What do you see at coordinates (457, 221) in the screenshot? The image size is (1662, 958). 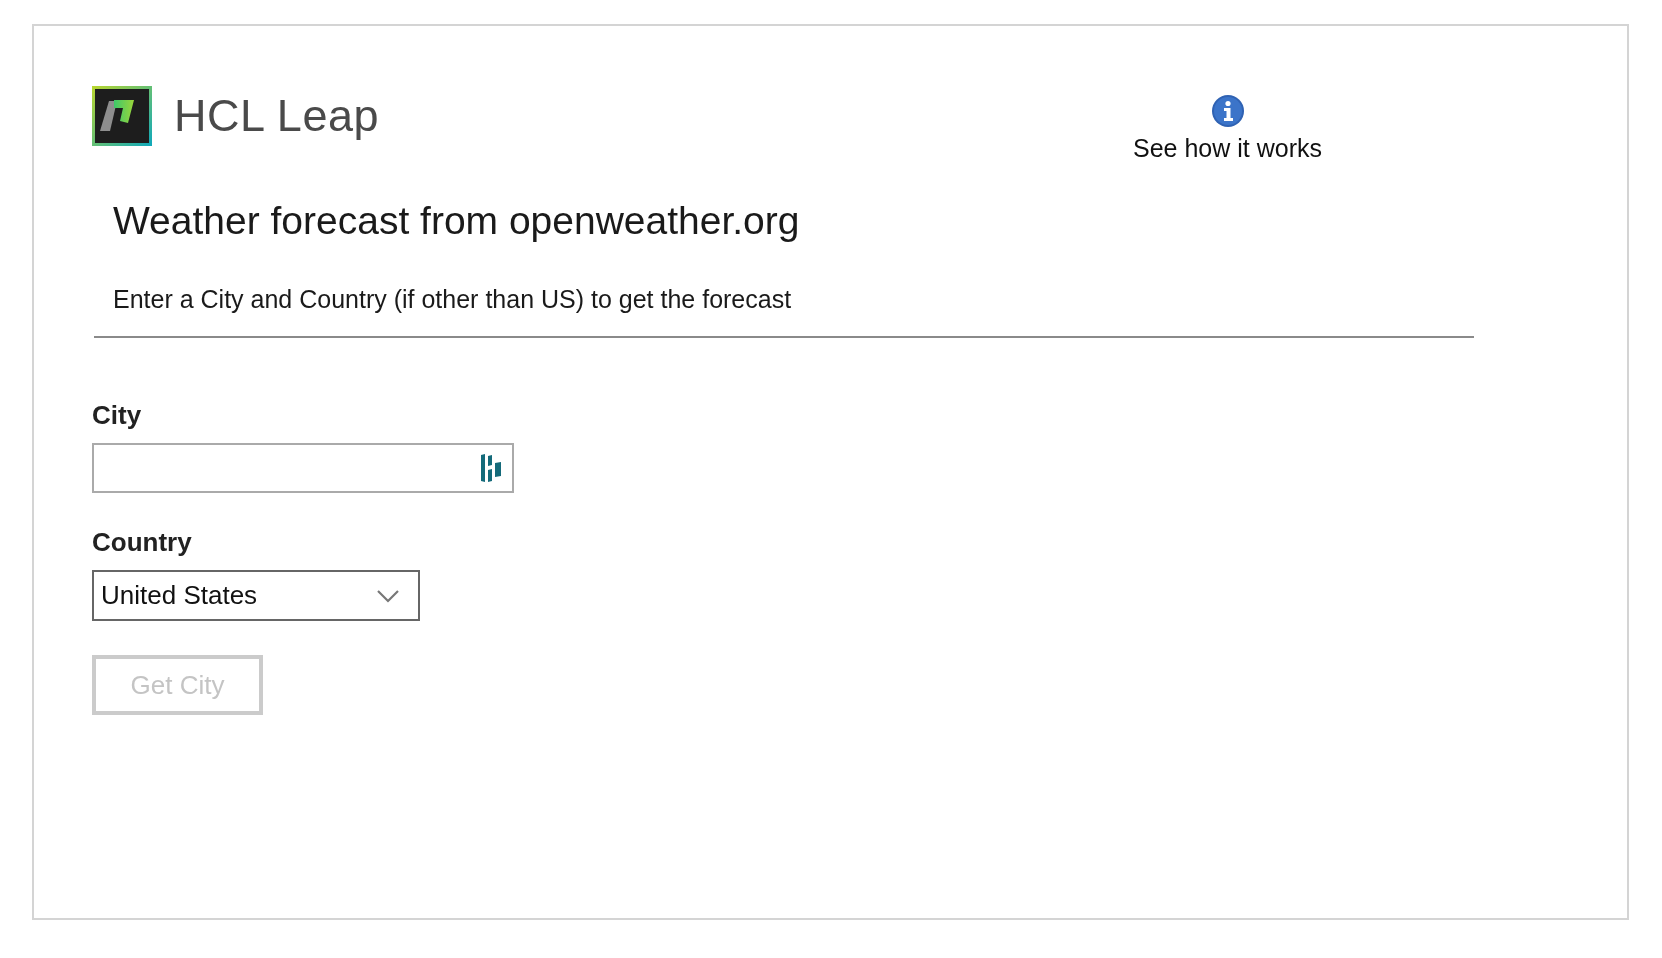 I see `form-title: Weather forecast from openweather.org` at bounding box center [457, 221].